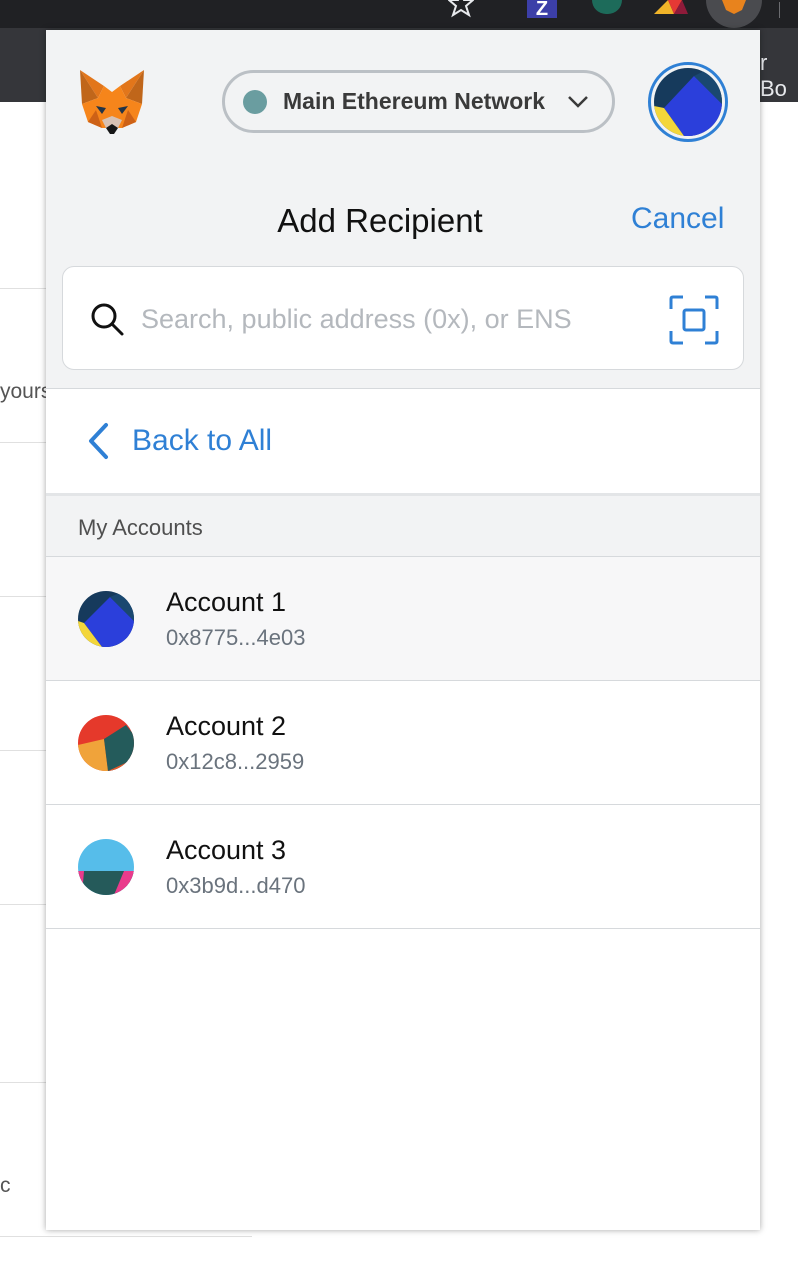  I want to click on back-to-all-label: Back to All, so click(202, 440).